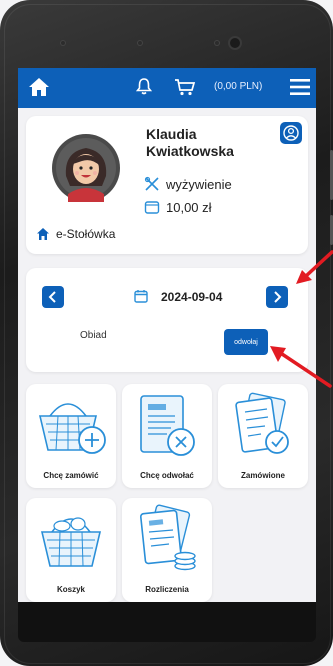 The image size is (333, 666). Describe the element at coordinates (141, 298) in the screenshot. I see `calendar-icon` at that location.